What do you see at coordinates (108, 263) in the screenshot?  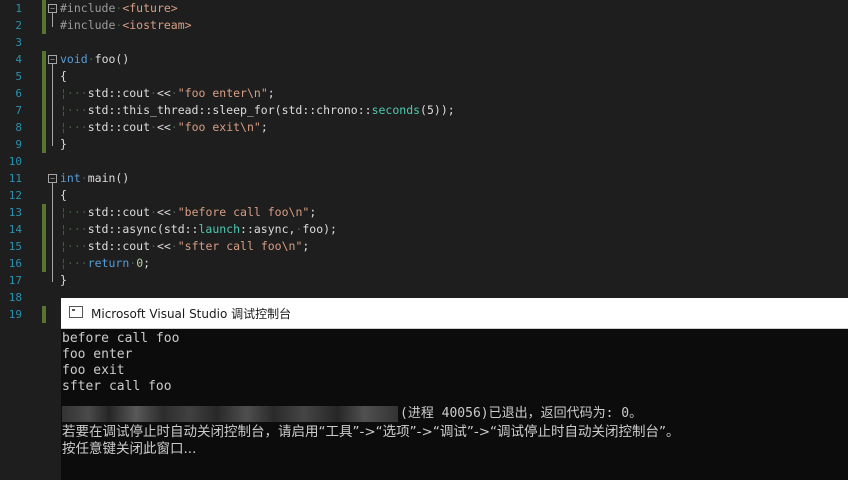 I see `code-token: return` at bounding box center [108, 263].